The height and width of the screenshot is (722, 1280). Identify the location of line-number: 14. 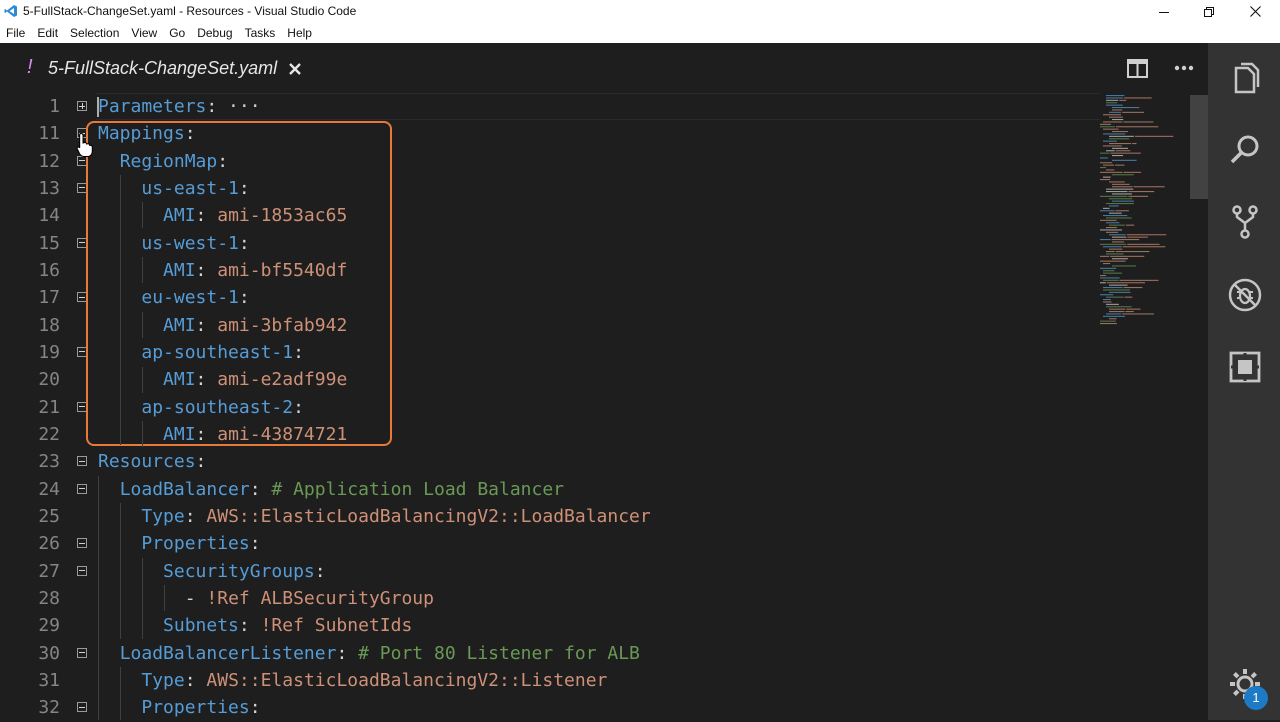
(49, 216).